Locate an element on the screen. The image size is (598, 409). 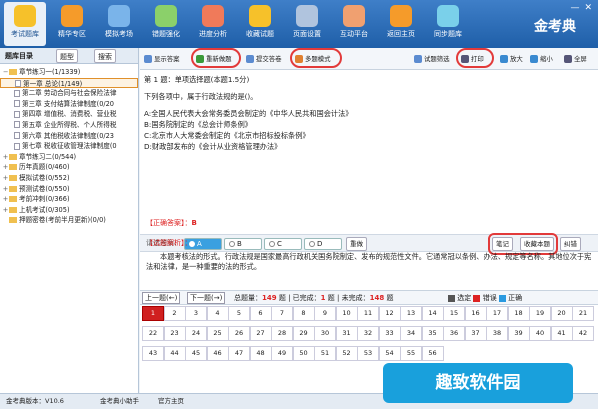
question-number-cell: 5 is located at coordinates (239, 313).